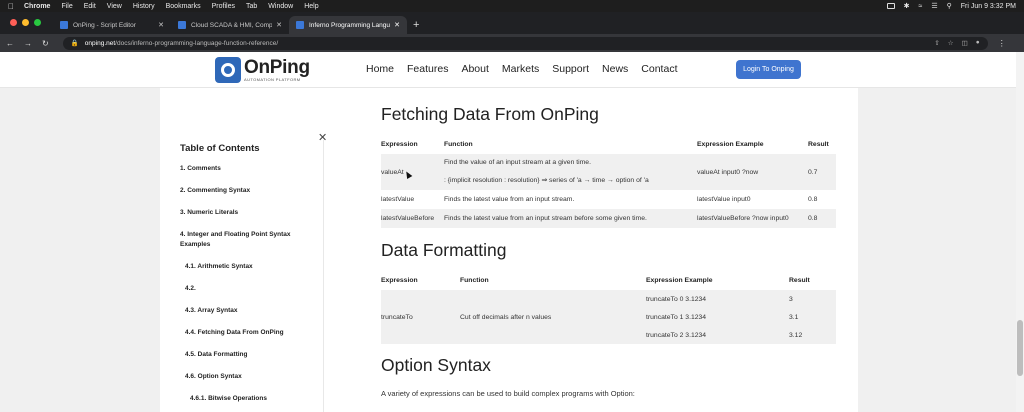 This screenshot has width=1024, height=412. I want to click on menu-view: View, so click(114, 6).